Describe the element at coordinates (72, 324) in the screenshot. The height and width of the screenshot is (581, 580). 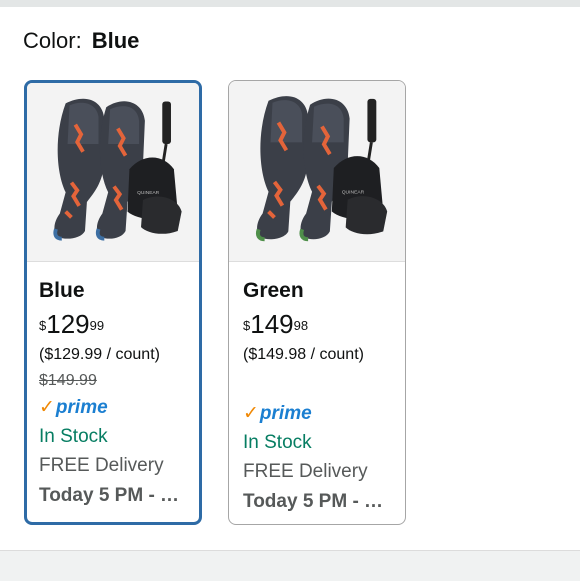
I see `variant-price: $12999` at that location.